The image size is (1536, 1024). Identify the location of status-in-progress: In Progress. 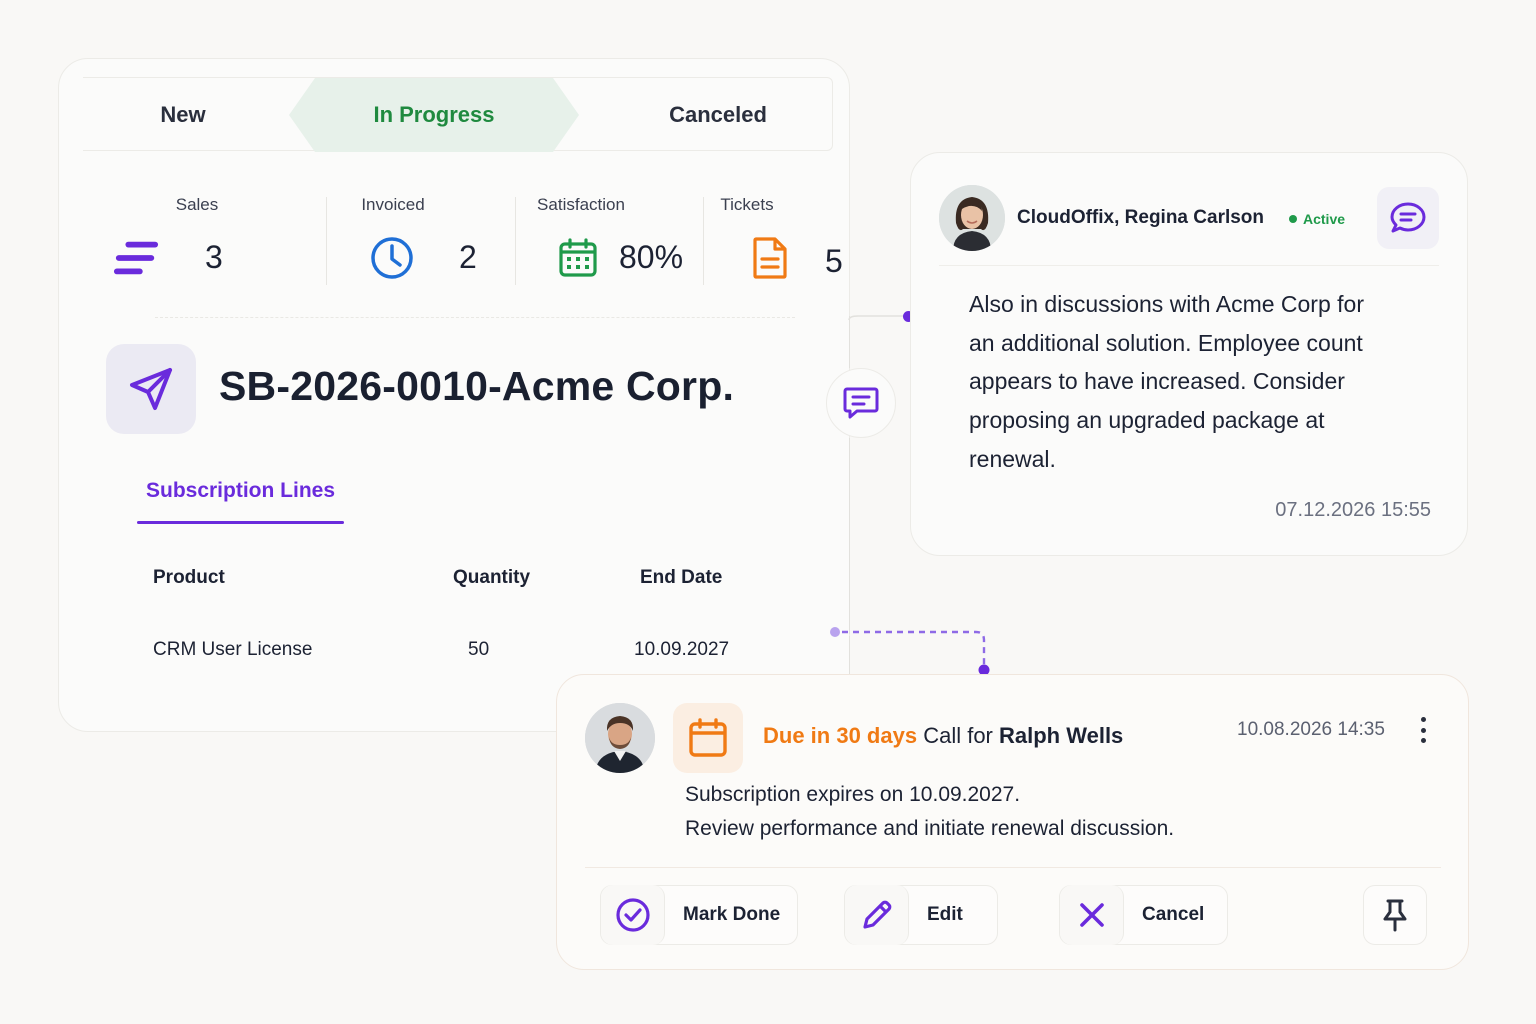
(434, 115).